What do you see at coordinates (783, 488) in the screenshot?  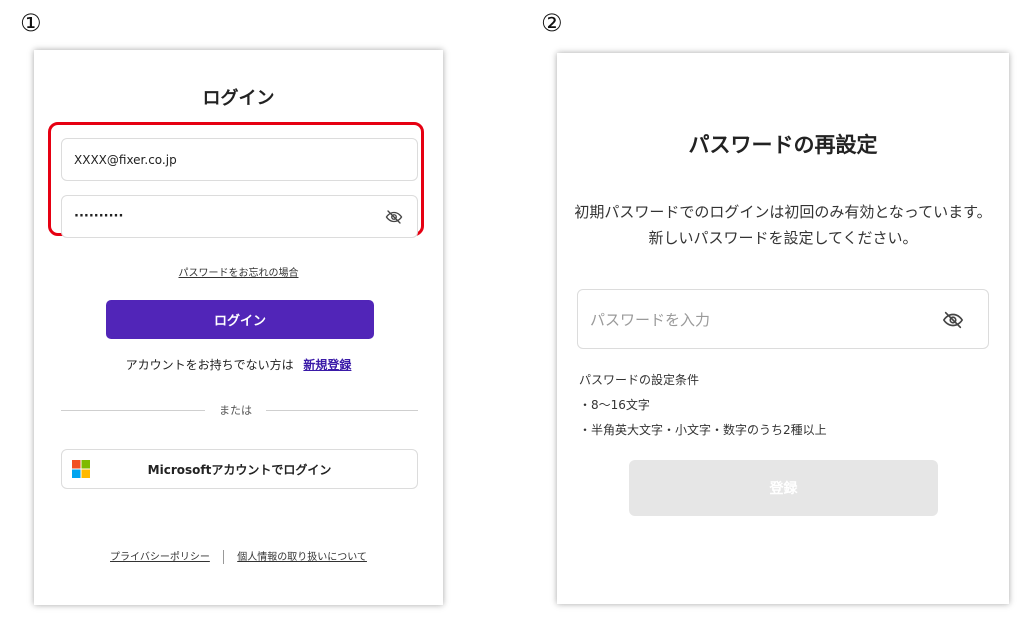 I see `register-button: 登録` at bounding box center [783, 488].